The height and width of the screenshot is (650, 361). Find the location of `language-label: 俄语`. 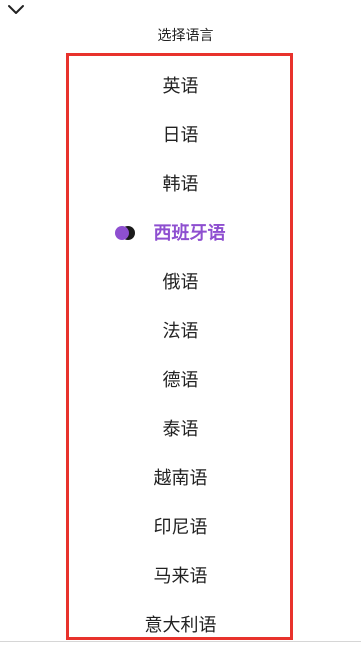

language-label: 俄语 is located at coordinates (180, 282).